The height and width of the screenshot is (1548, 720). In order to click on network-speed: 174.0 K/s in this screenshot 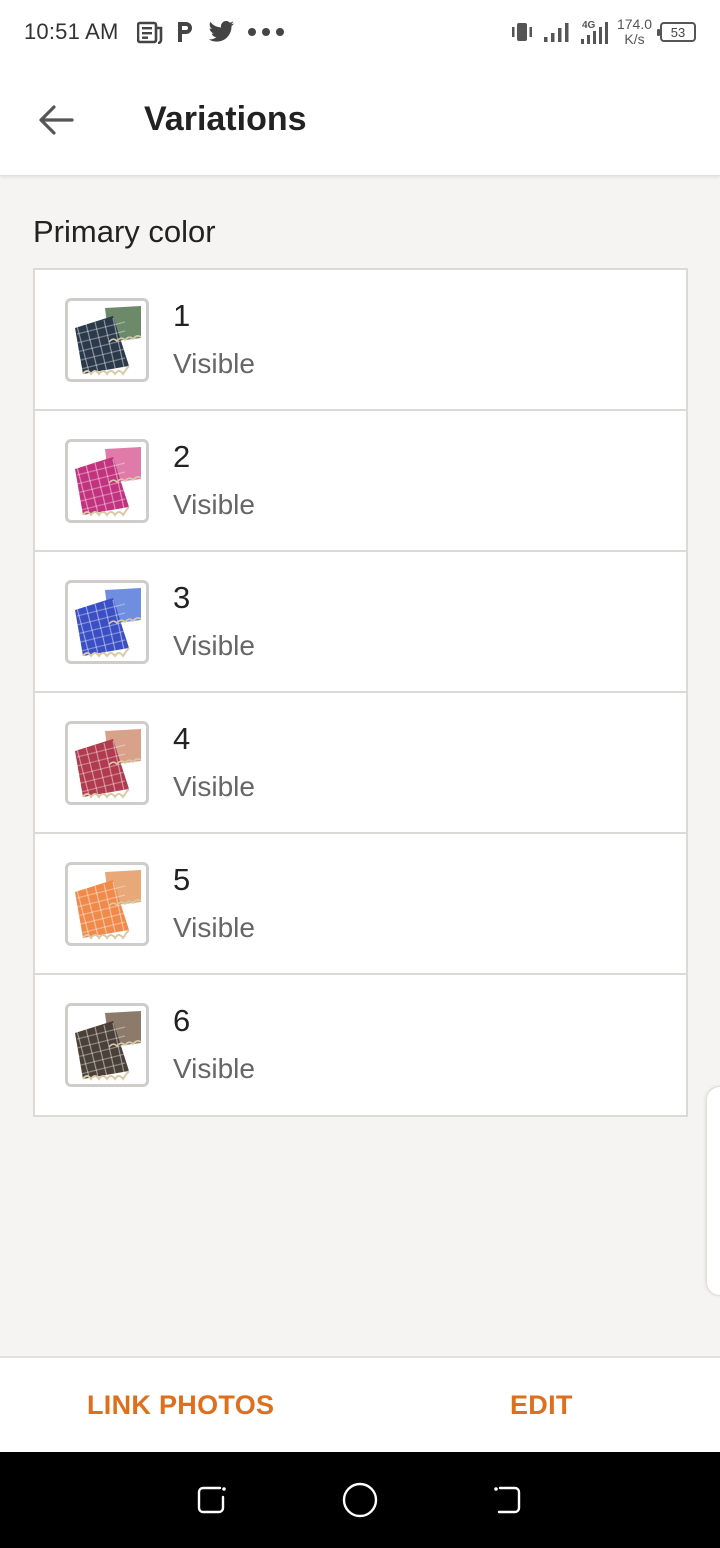, I will do `click(634, 32)`.